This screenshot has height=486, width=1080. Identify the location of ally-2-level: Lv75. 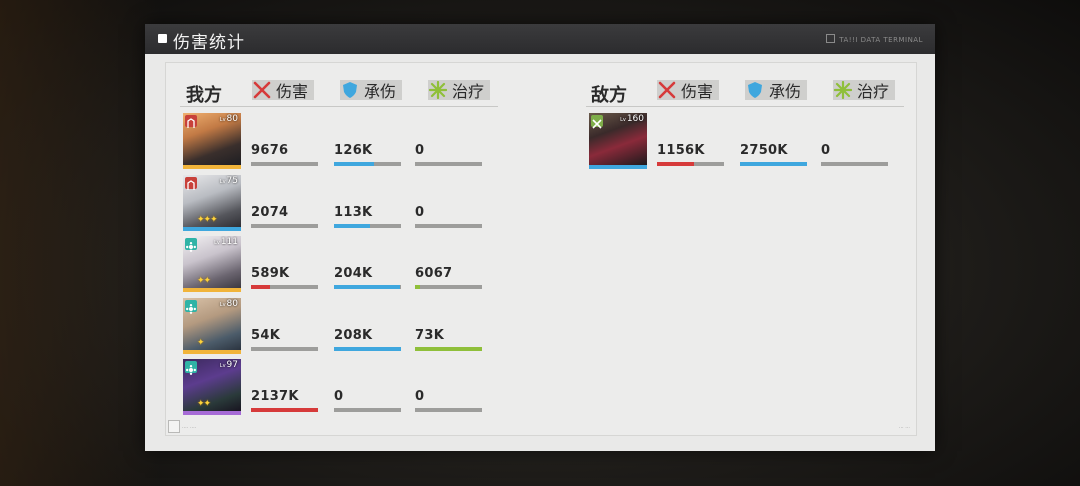
(229, 181).